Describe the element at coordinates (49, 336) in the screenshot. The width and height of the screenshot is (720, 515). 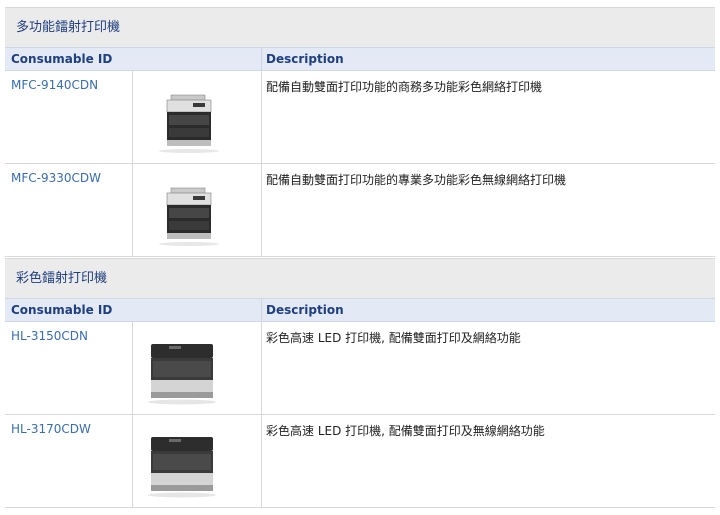
I see `product-id-link: HL-3150CDN` at that location.